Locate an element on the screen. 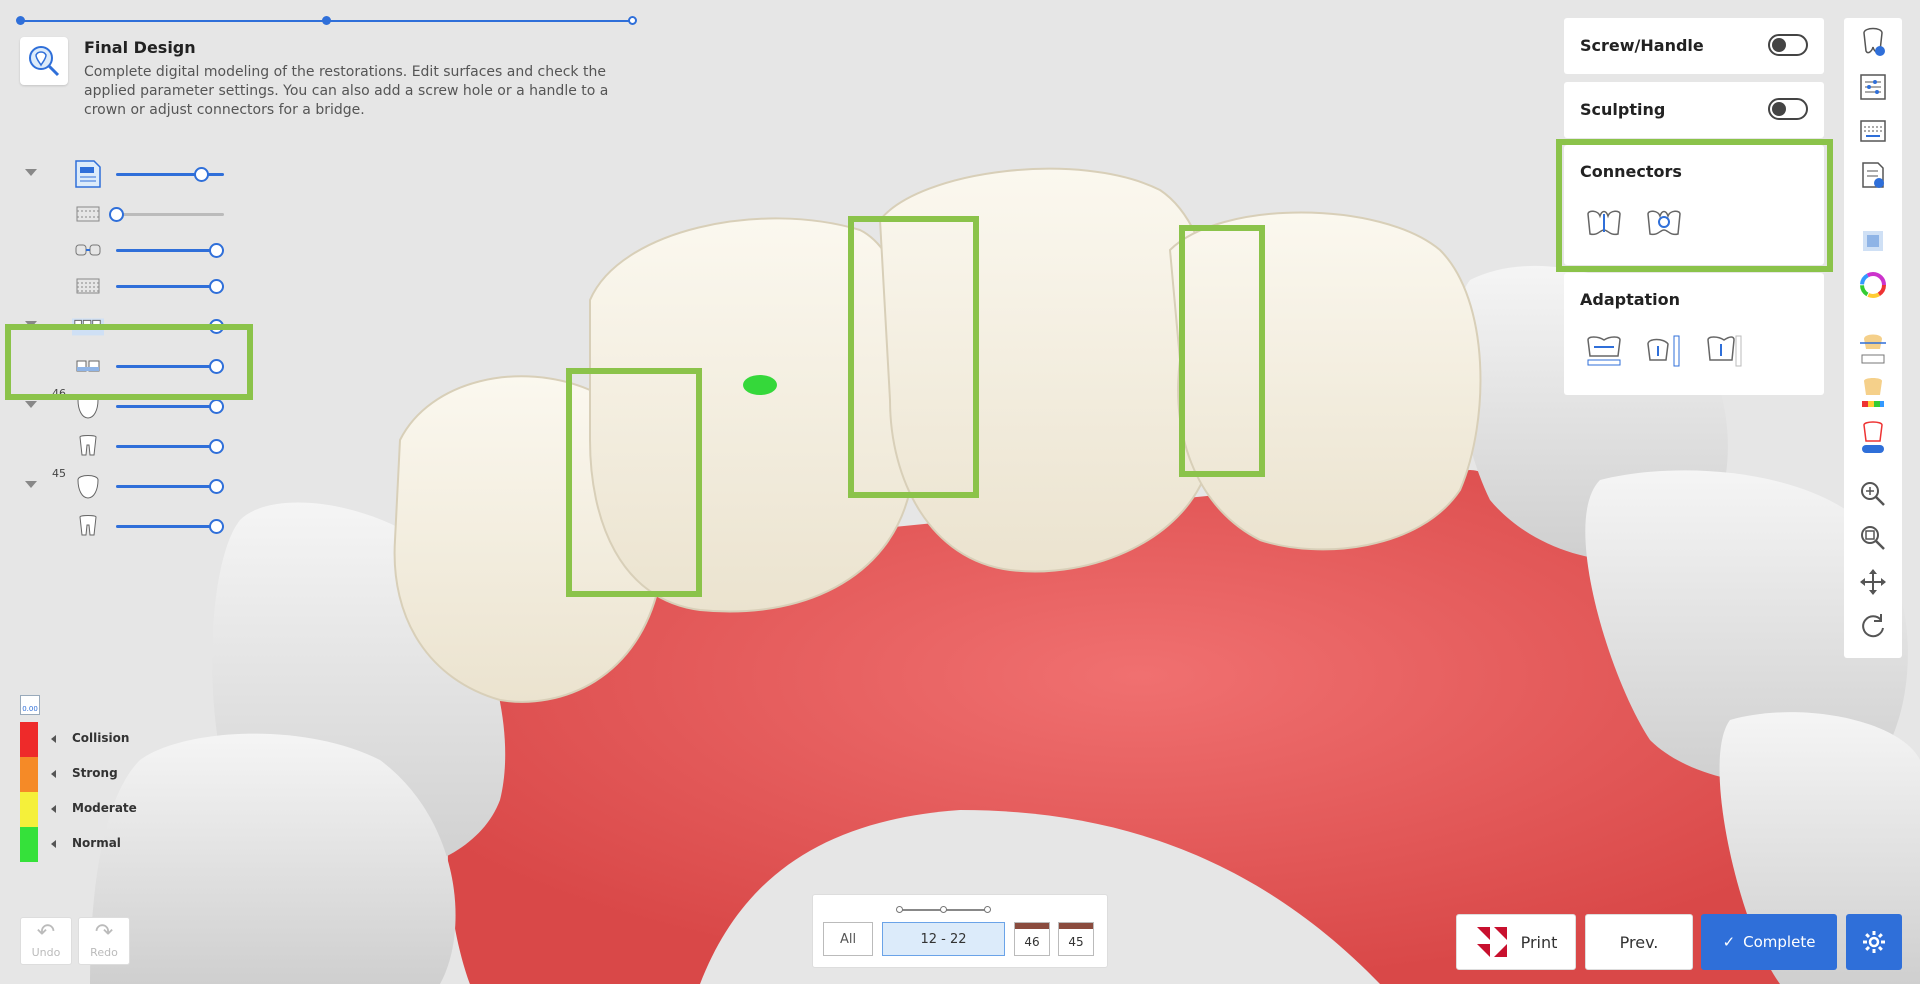 This screenshot has width=1920, height=984. sculpting-toggle is located at coordinates (1788, 109).